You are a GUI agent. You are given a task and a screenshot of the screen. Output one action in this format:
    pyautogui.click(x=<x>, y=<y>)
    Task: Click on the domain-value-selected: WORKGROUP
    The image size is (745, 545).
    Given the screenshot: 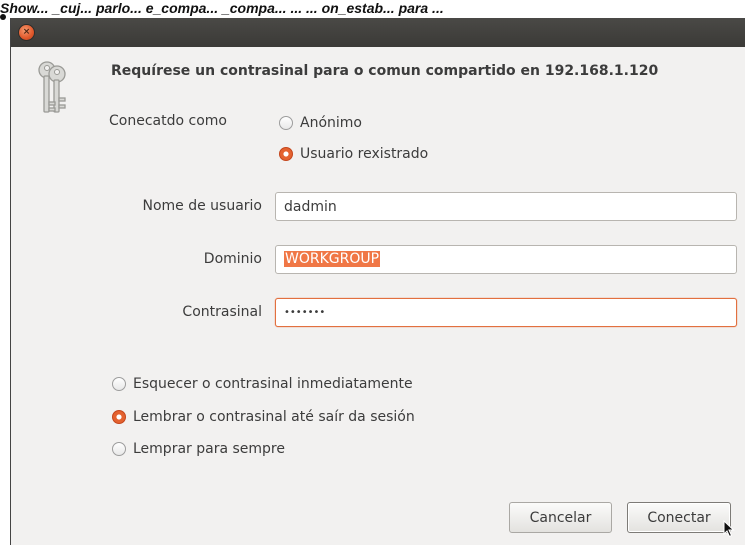 What is the action you would take?
    pyautogui.click(x=332, y=259)
    